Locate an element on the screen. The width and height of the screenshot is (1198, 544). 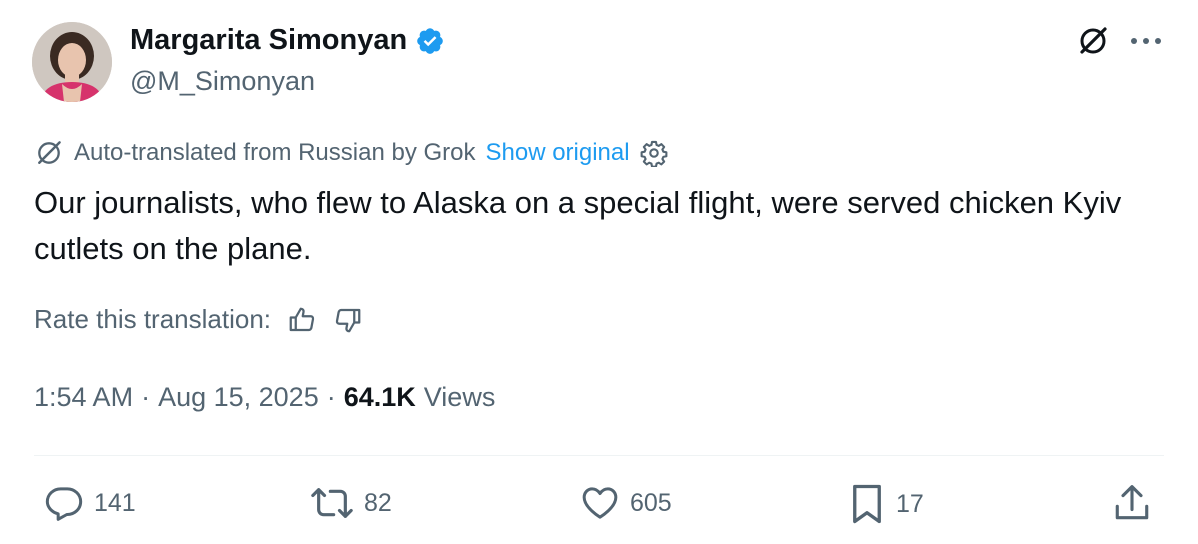
thumbs-down-icon is located at coordinates (348, 320).